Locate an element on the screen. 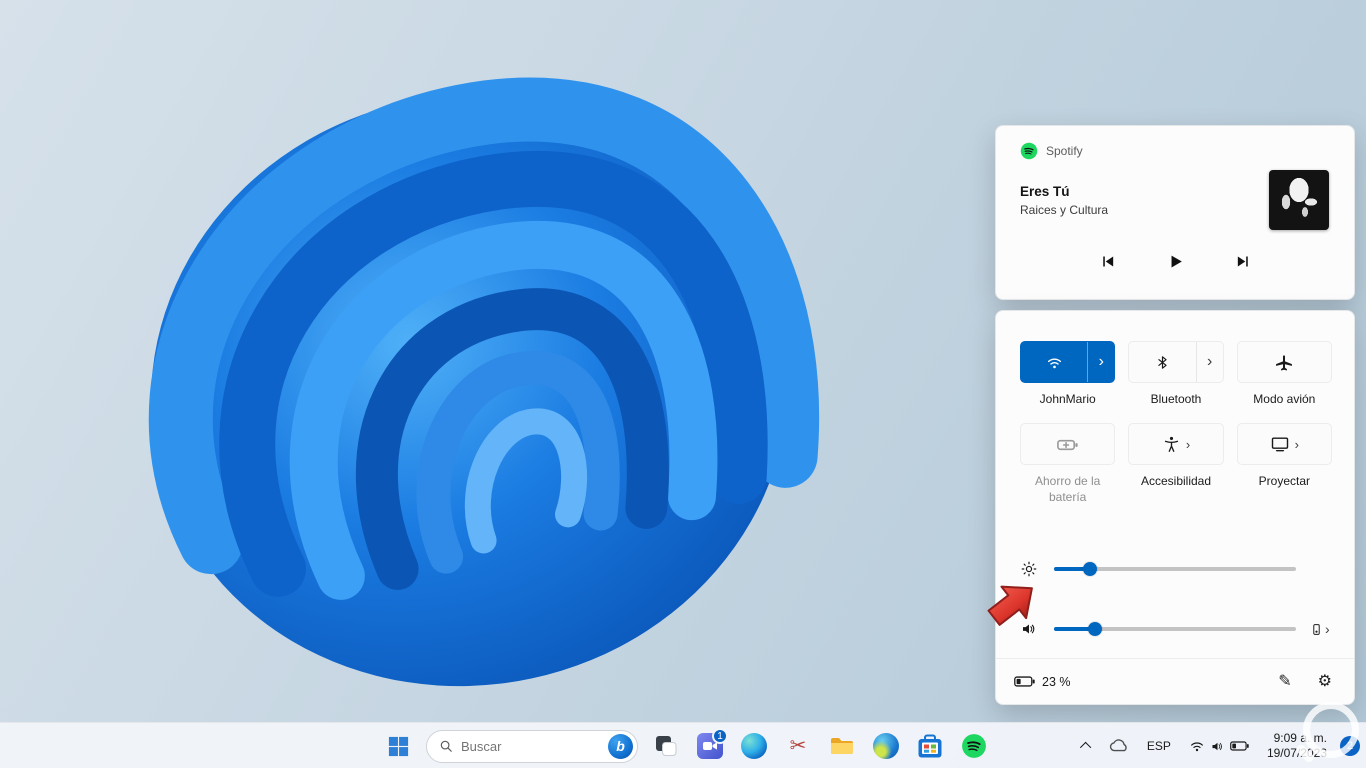 Image resolution: width=1366 pixels, height=768 pixels. chat-button: 1 is located at coordinates (710, 746).